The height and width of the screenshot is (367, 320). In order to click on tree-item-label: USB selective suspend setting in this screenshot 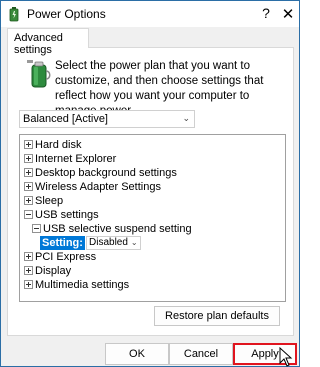, I will do `click(117, 229)`.